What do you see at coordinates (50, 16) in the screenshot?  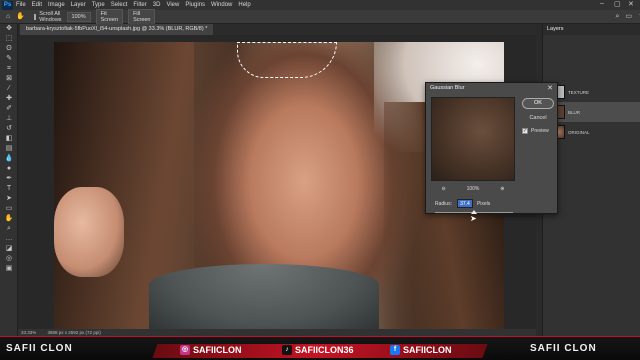 I see `scroll-all-label: Scroll All Windows` at bounding box center [50, 16].